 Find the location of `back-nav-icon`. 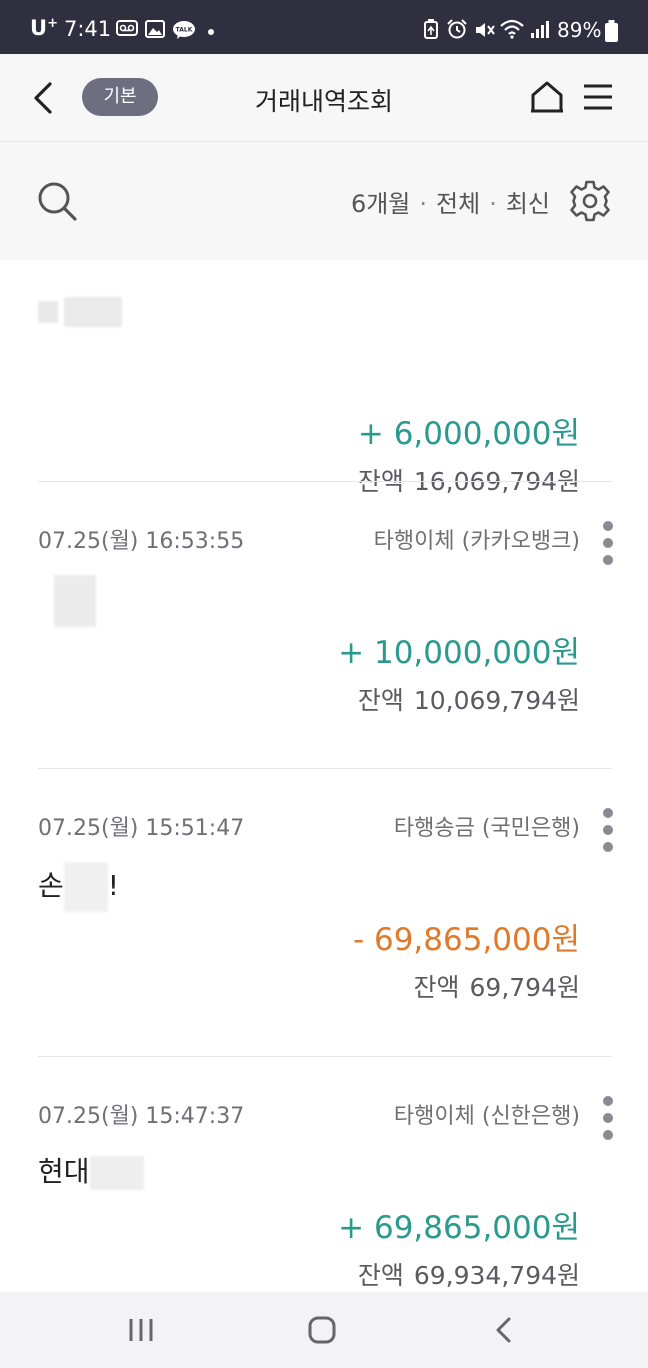

back-nav-icon is located at coordinates (504, 1330).